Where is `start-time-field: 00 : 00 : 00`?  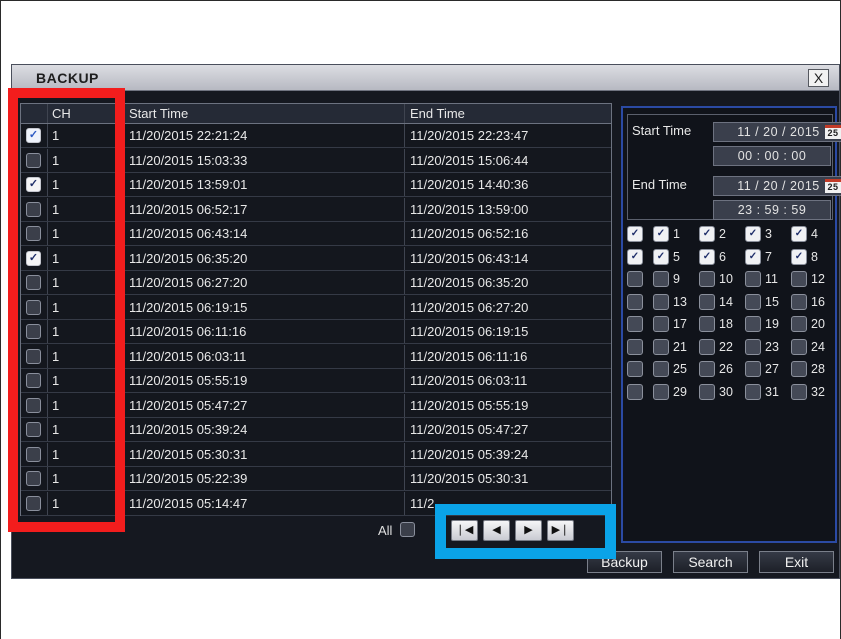 start-time-field: 00 : 00 : 00 is located at coordinates (772, 156).